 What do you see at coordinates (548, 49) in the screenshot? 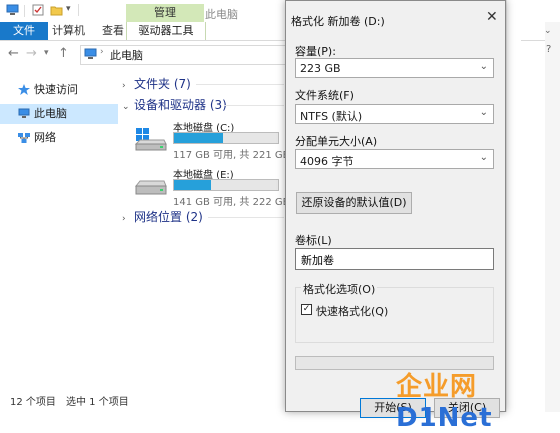
I see `help-icon: ?` at bounding box center [548, 49].